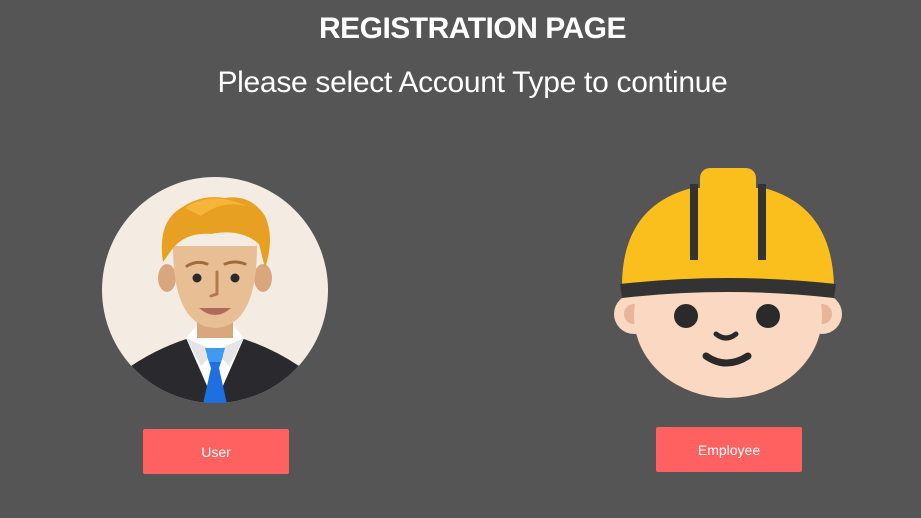 This screenshot has height=518, width=921. I want to click on employee-avatar-icon, so click(730, 284).